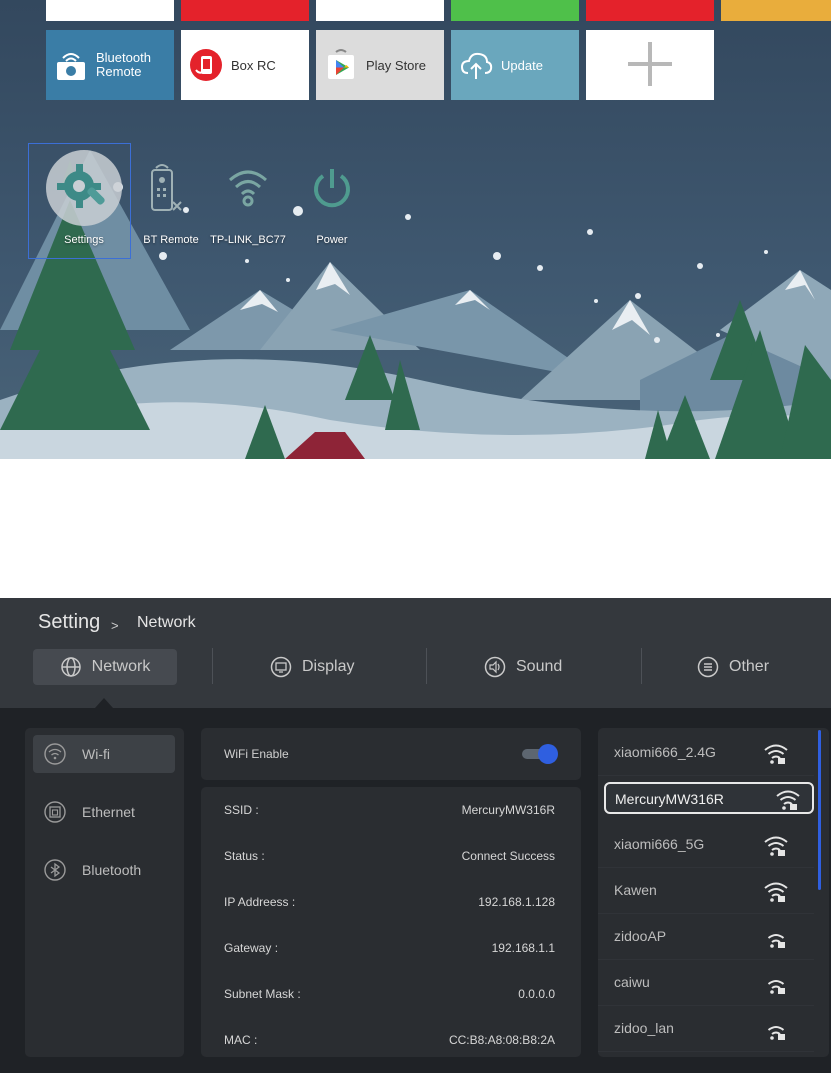 This screenshot has width=831, height=1073. What do you see at coordinates (632, 982) in the screenshot?
I see `network-name: caiwu` at bounding box center [632, 982].